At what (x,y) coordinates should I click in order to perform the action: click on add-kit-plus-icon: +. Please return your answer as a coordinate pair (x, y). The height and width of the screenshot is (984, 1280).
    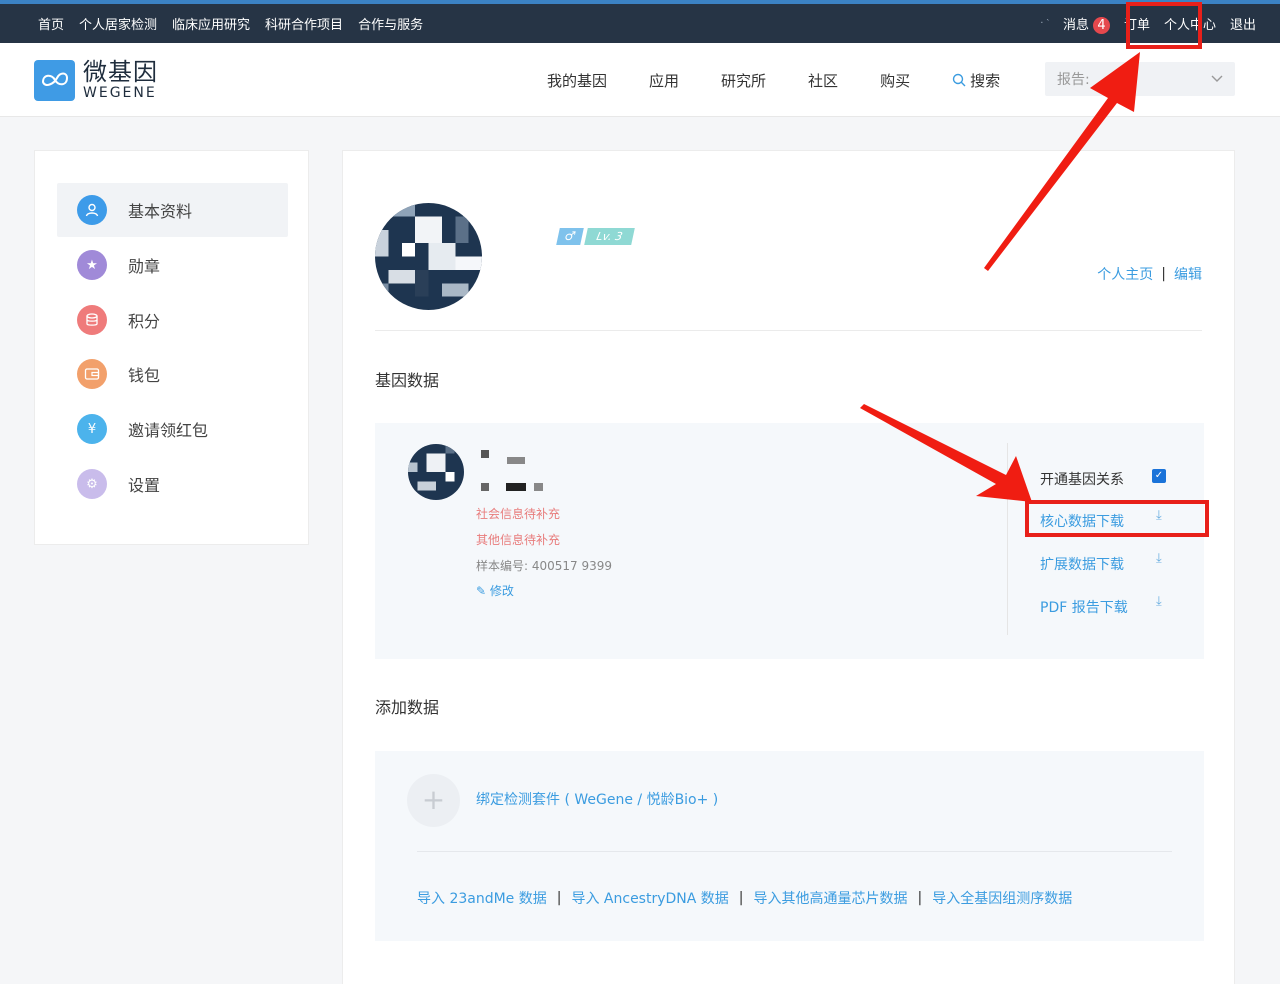
    Looking at the image, I should click on (433, 800).